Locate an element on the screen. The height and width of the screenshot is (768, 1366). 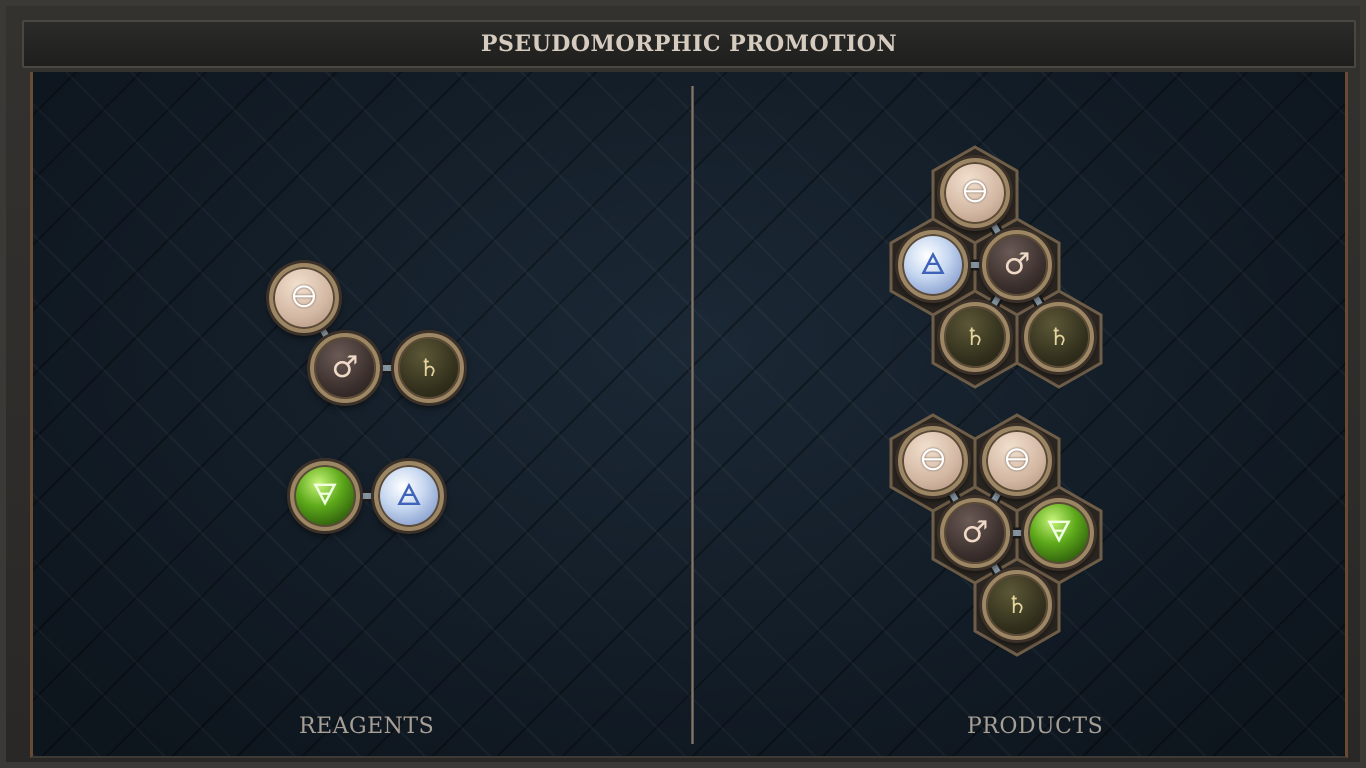
title-bar: PSEUDOMORPHIC PROMOTION is located at coordinates (689, 44).